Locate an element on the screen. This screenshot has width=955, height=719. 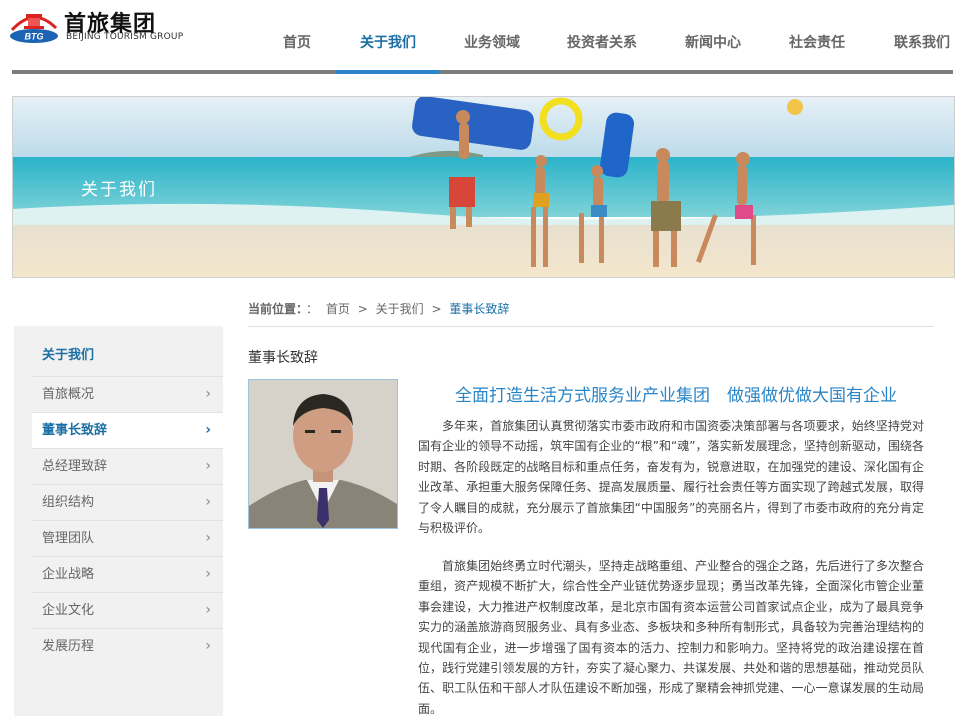
sidebar-item-strategy: 企业战略 › is located at coordinates (127, 574).